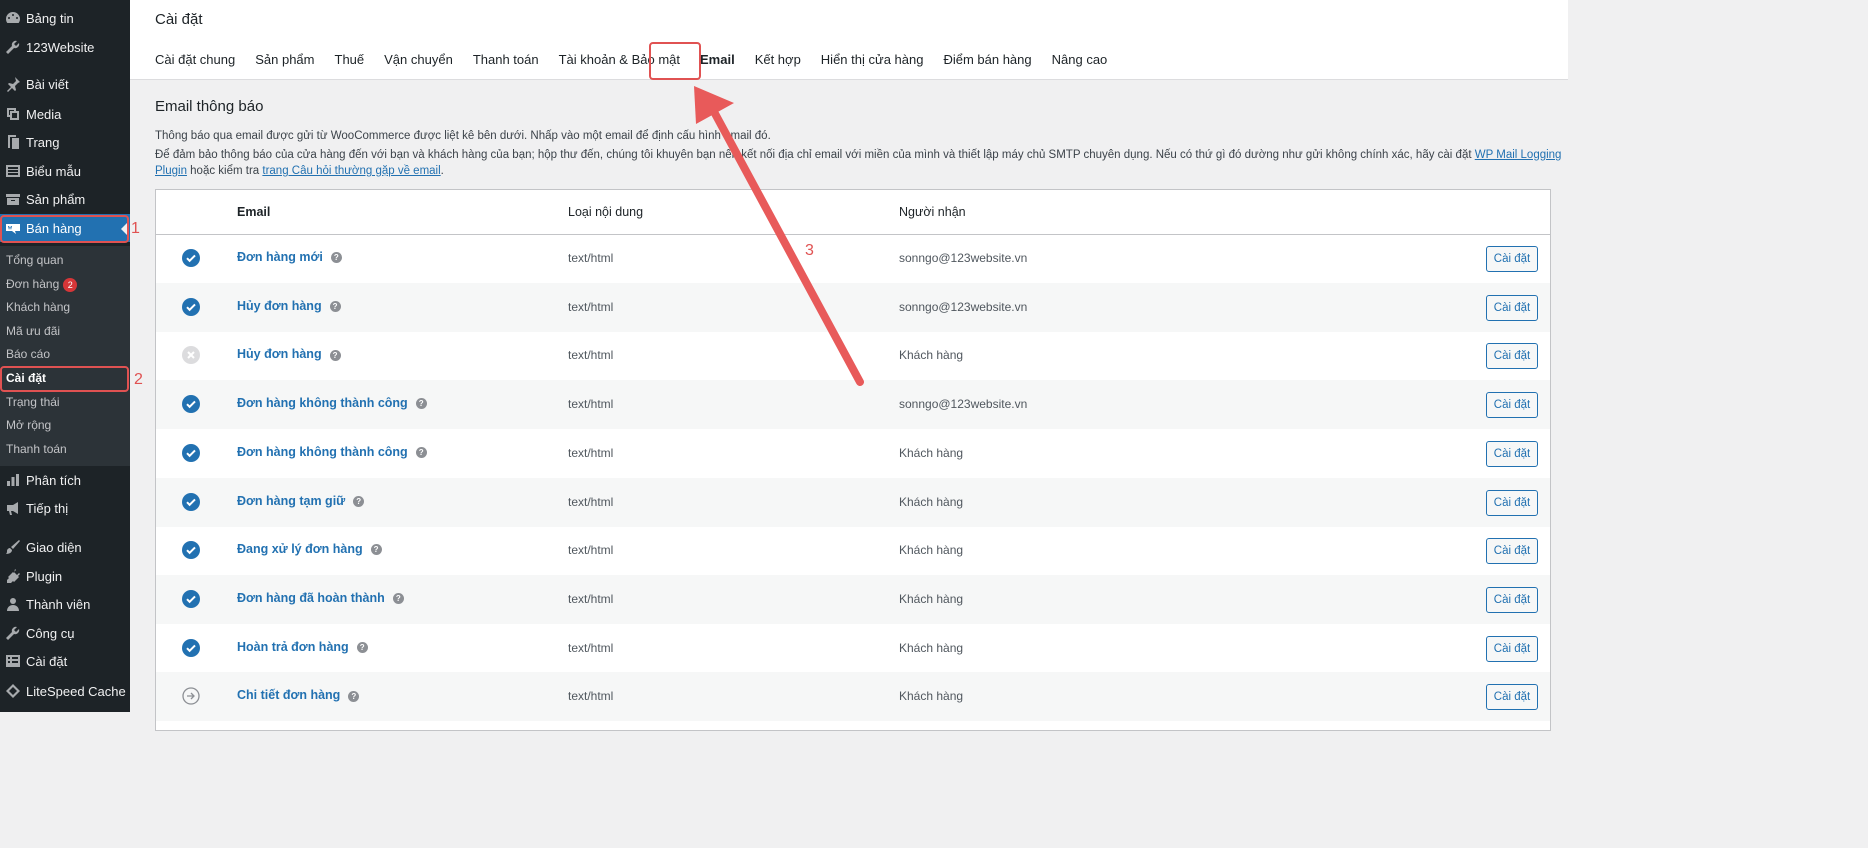 The width and height of the screenshot is (1868, 848). Describe the element at coordinates (60, 47) in the screenshot. I see `menu-label: 123Website` at that location.